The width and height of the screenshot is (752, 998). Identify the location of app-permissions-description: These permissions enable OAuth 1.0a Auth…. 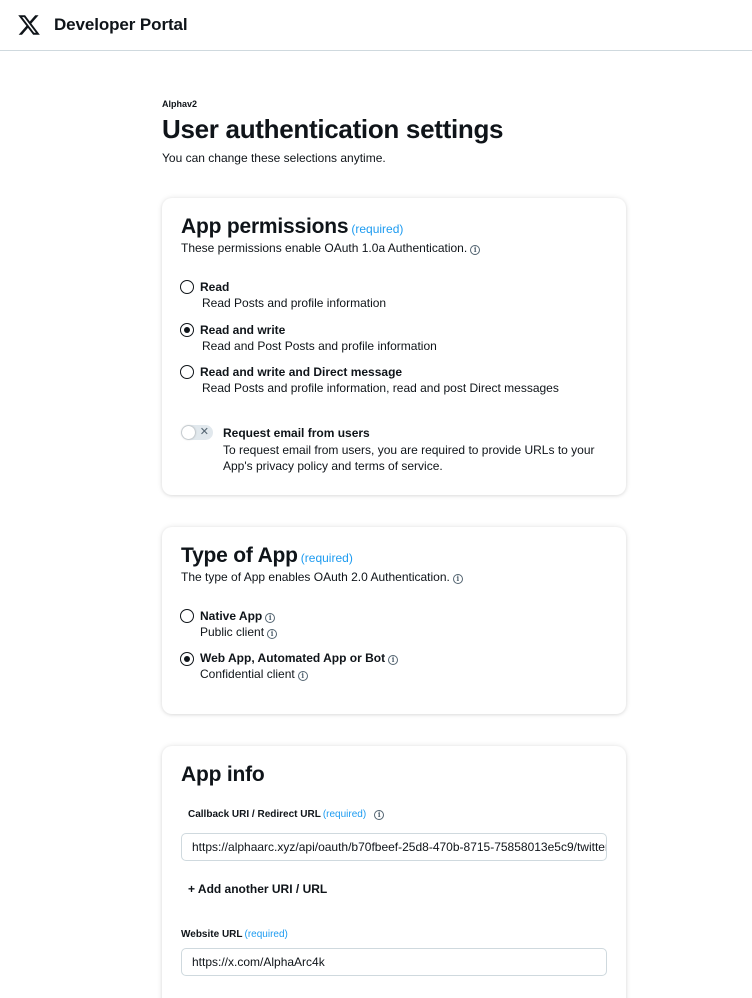
(331, 248).